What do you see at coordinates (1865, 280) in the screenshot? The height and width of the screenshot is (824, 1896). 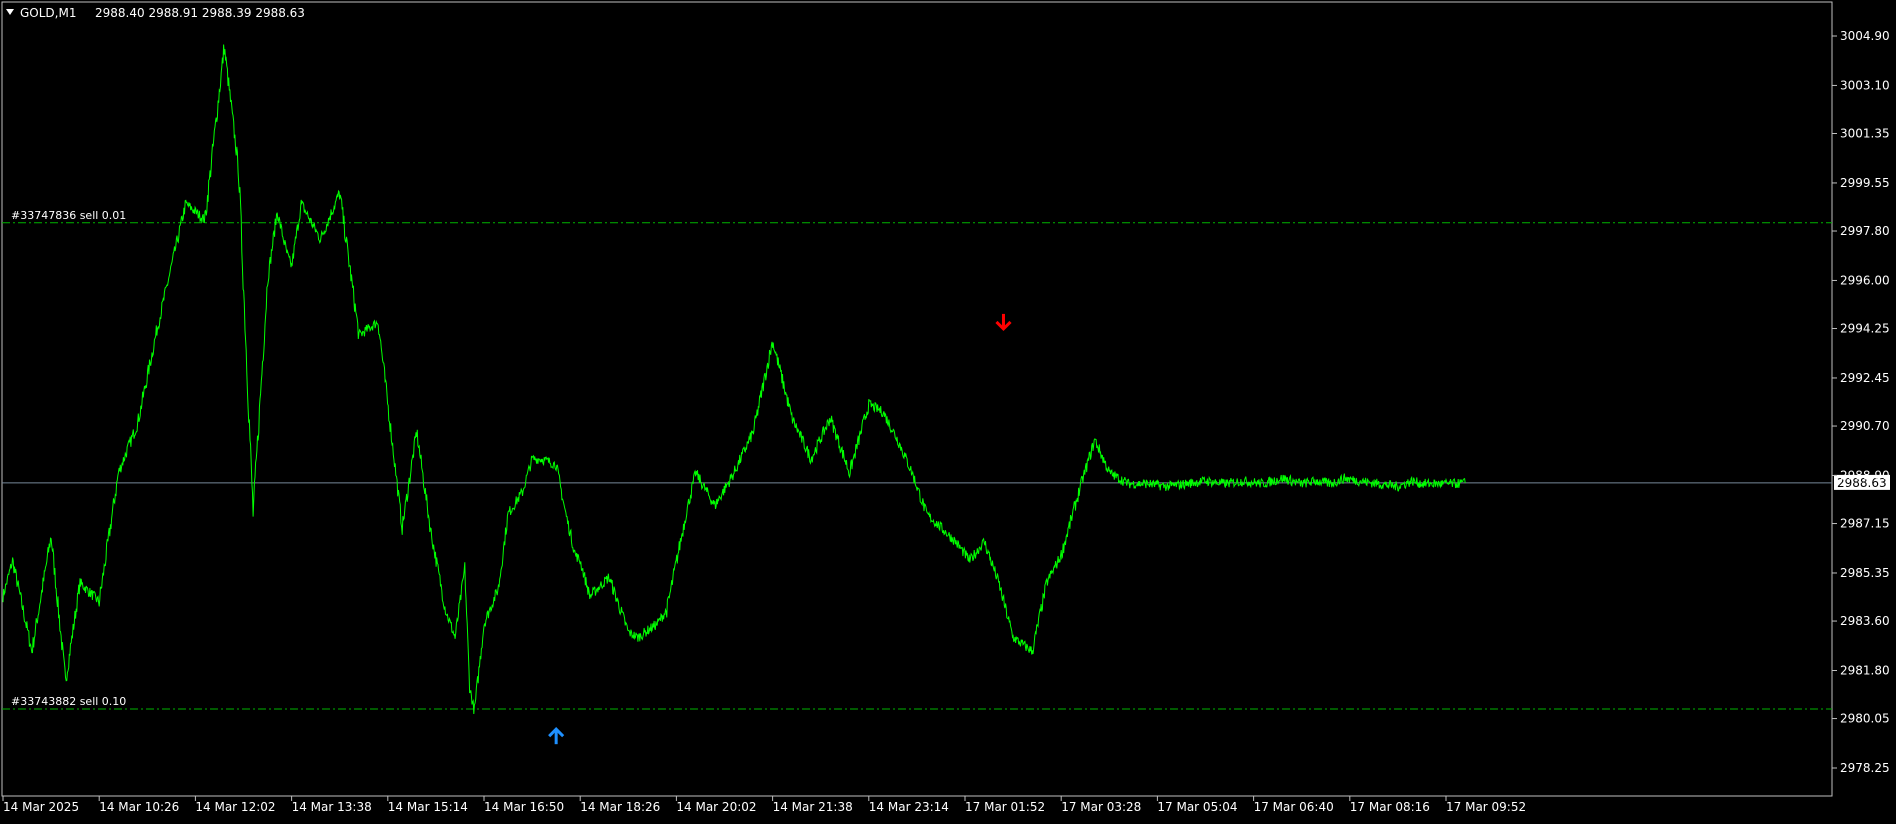 I see `y-tick-label: 2996.00` at bounding box center [1865, 280].